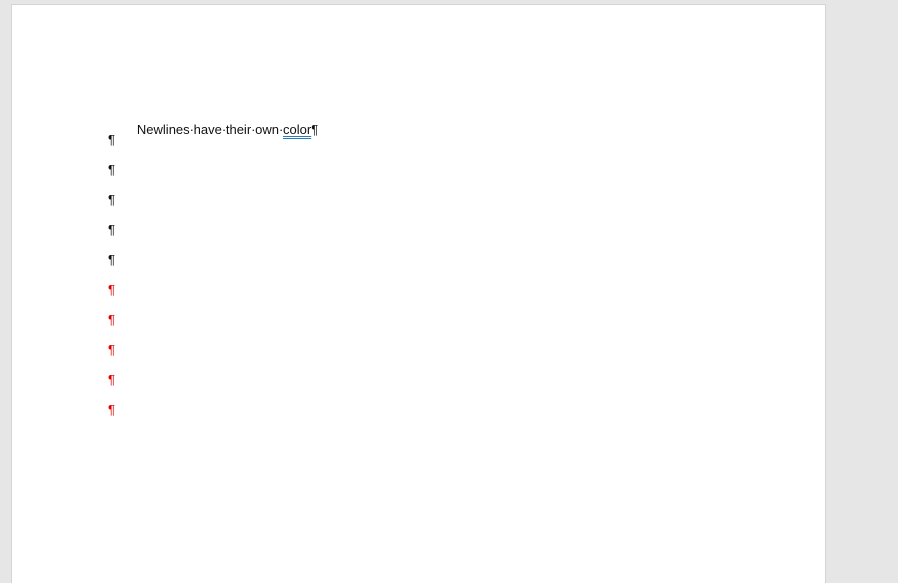  What do you see at coordinates (238, 129) in the screenshot?
I see `word-their: their` at bounding box center [238, 129].